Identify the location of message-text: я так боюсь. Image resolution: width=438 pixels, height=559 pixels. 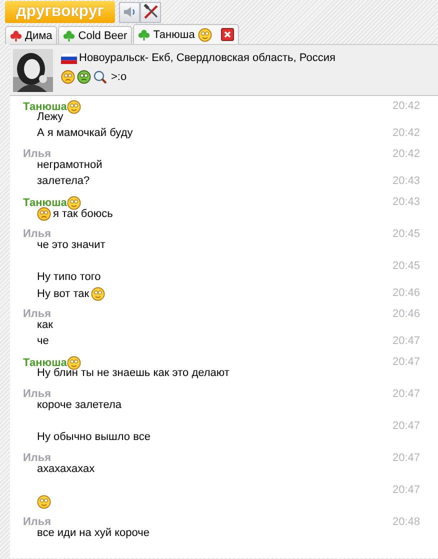
(83, 214).